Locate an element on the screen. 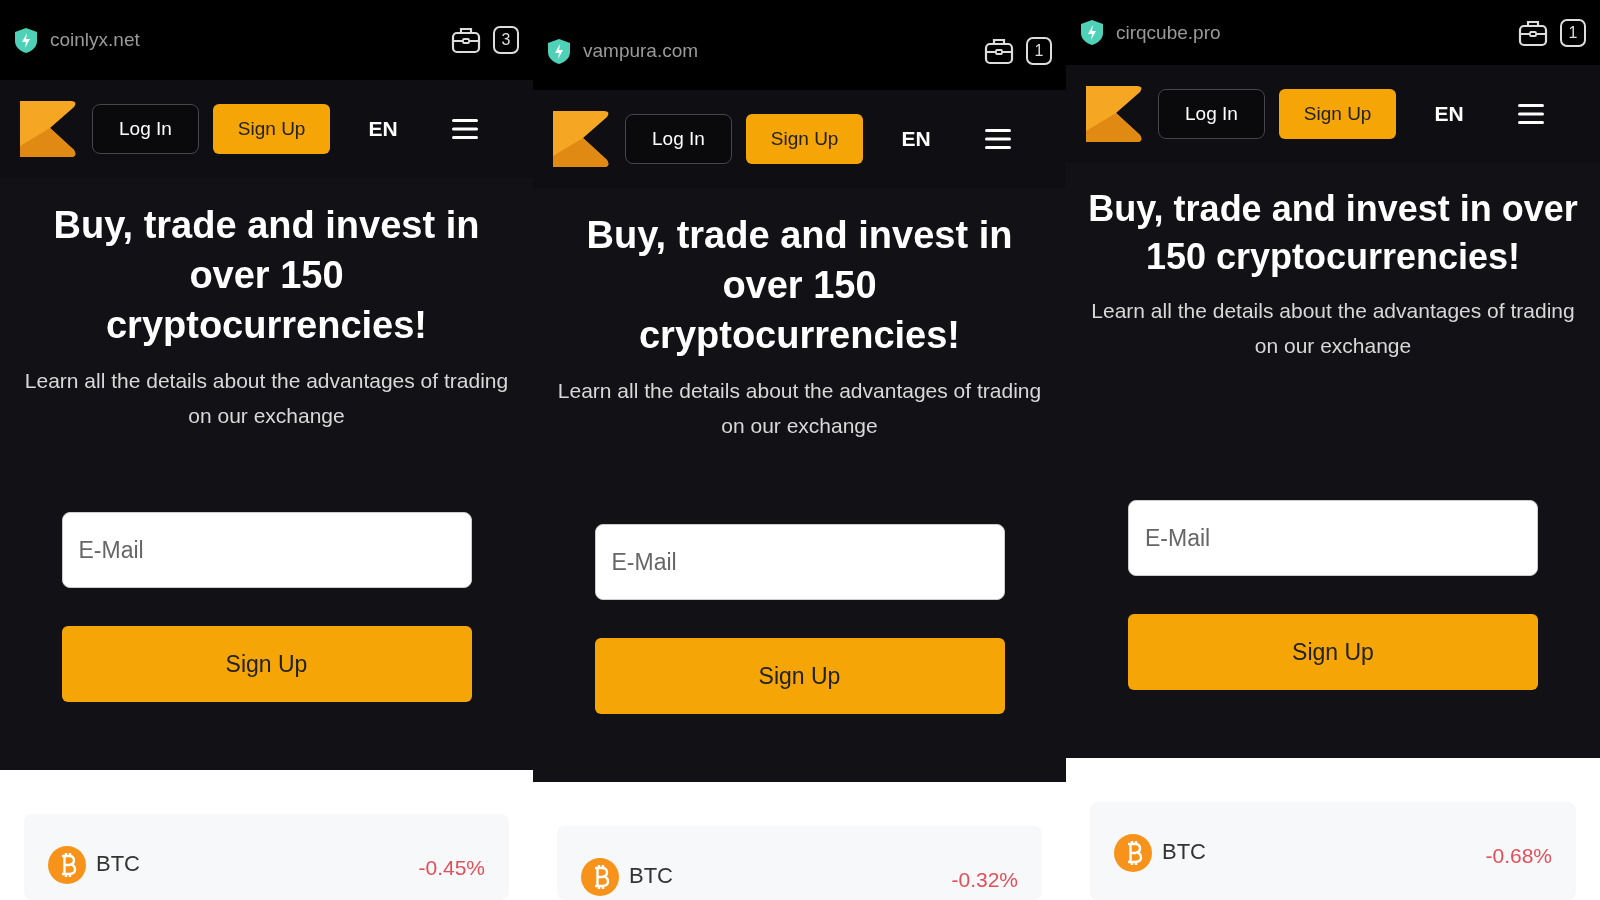 Image resolution: width=1600 pixels, height=900 pixels. tab-count-button: 3 is located at coordinates (506, 40).